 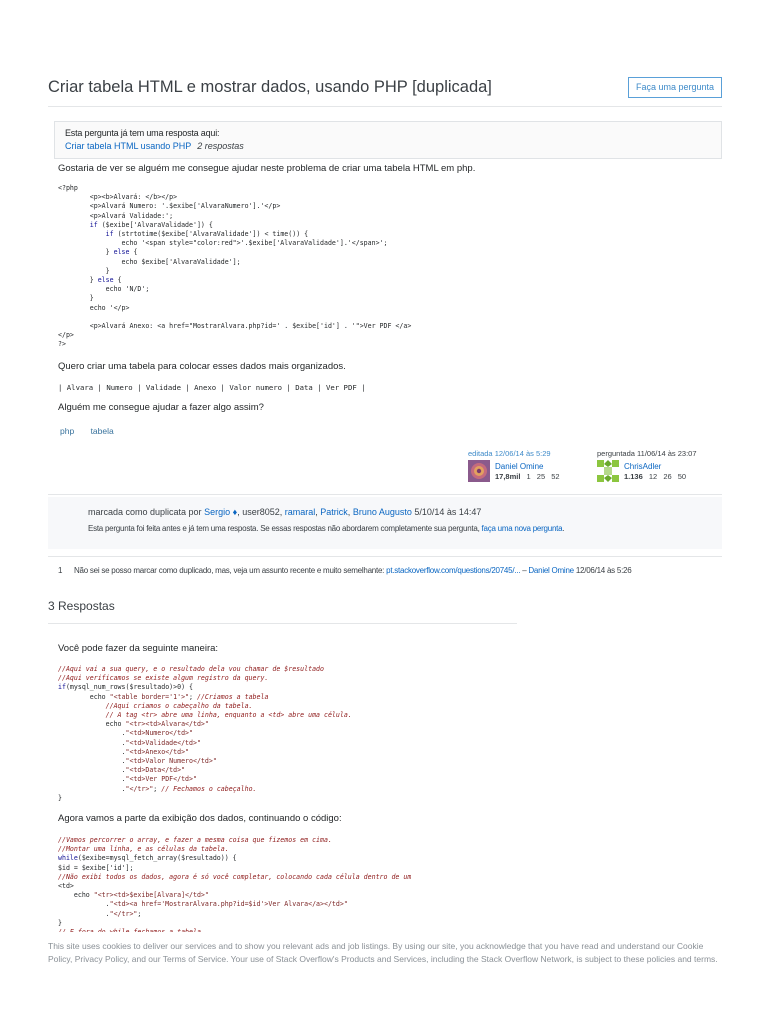 What do you see at coordinates (282, 623) in the screenshot?
I see `answers-divider` at bounding box center [282, 623].